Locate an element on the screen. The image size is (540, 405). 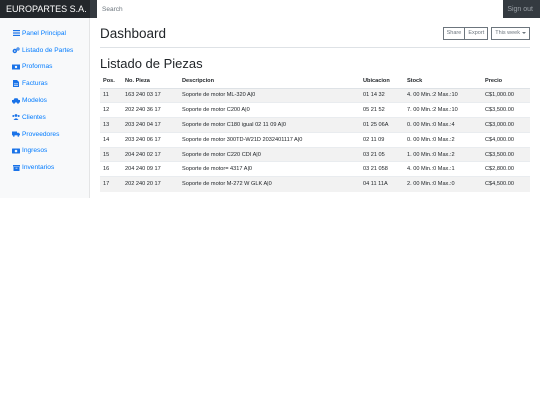
sidebar-item-modelos: Modelos is located at coordinates (45, 100).